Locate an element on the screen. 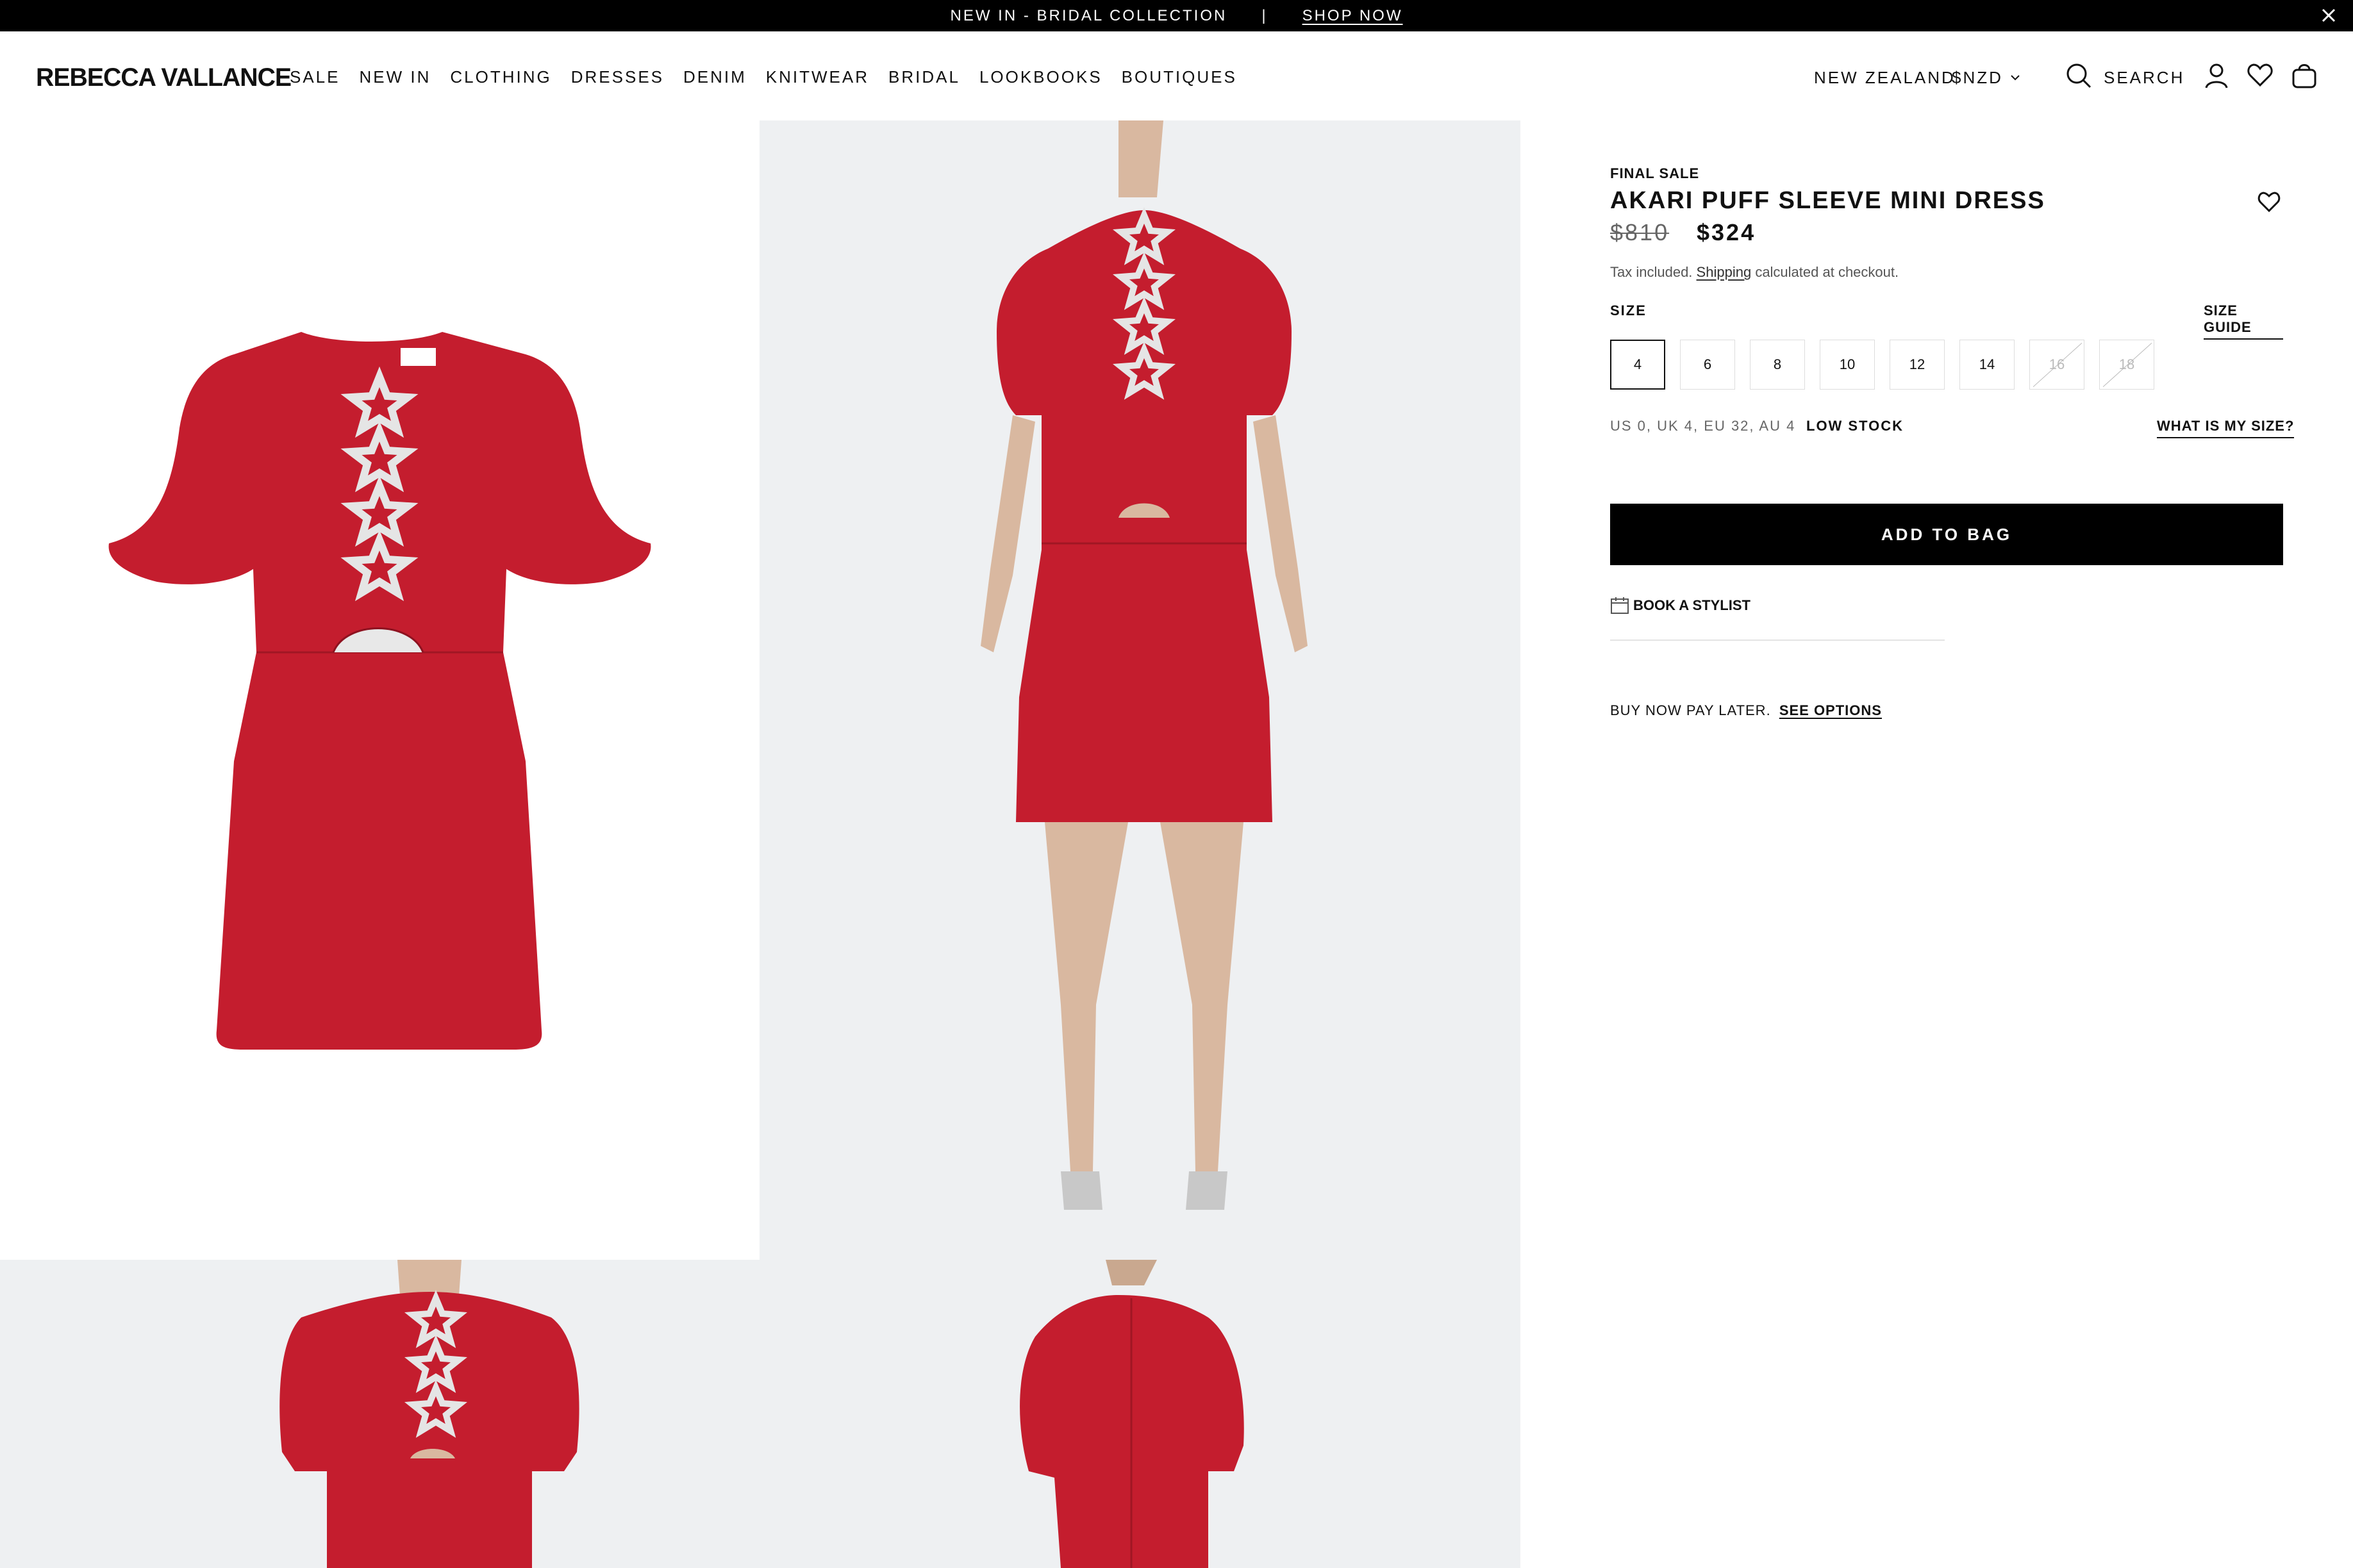 This screenshot has height=1568, width=2353. shopping-bag-icon is located at coordinates (2304, 75).